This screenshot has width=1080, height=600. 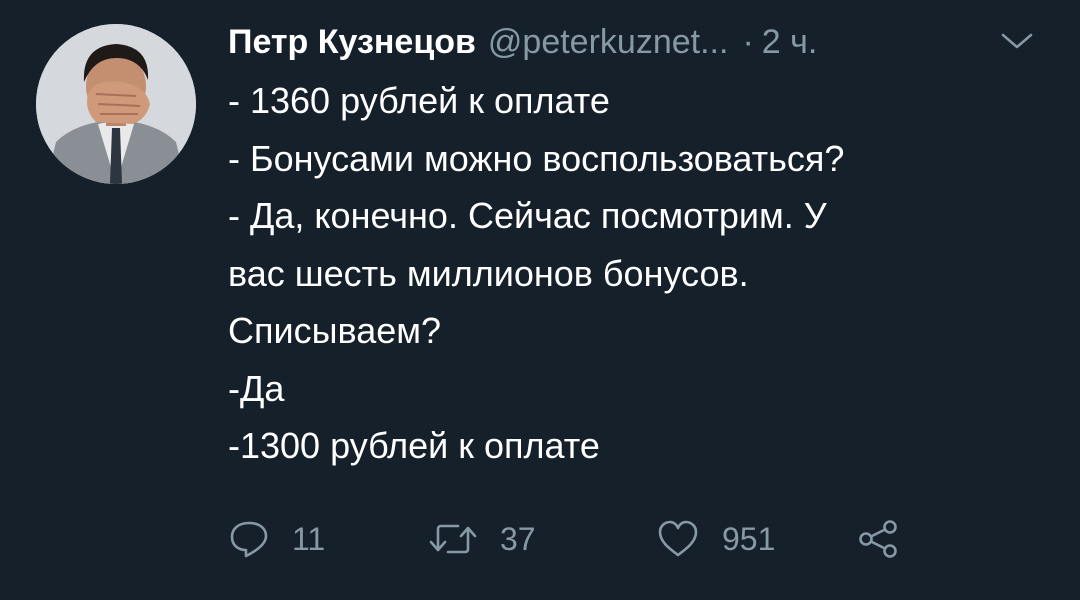 I want to click on tweet-line: - Да, конечно. Сейчас посмотрим. У, so click(x=527, y=215).